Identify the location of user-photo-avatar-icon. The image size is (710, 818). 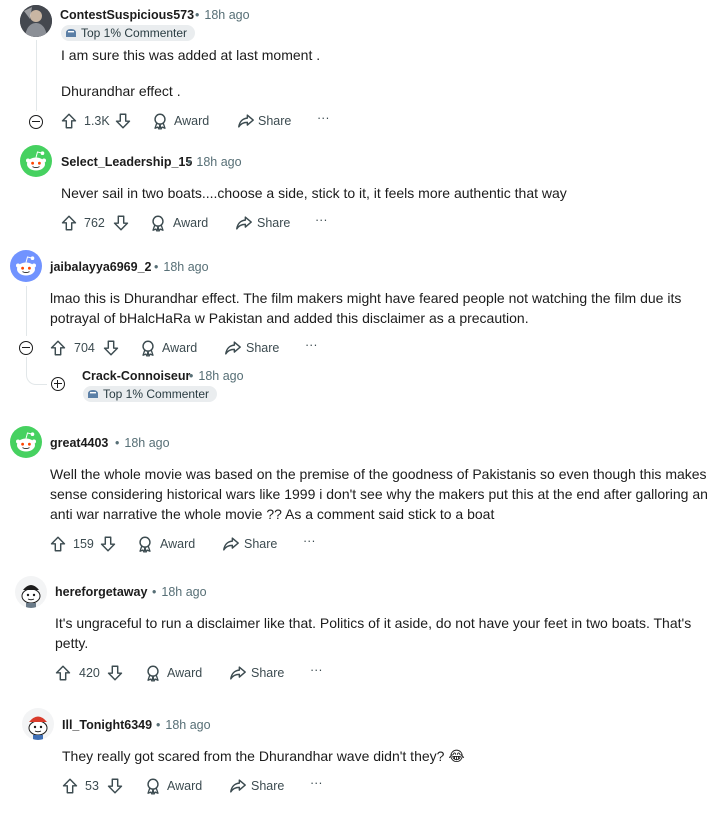
(36, 21).